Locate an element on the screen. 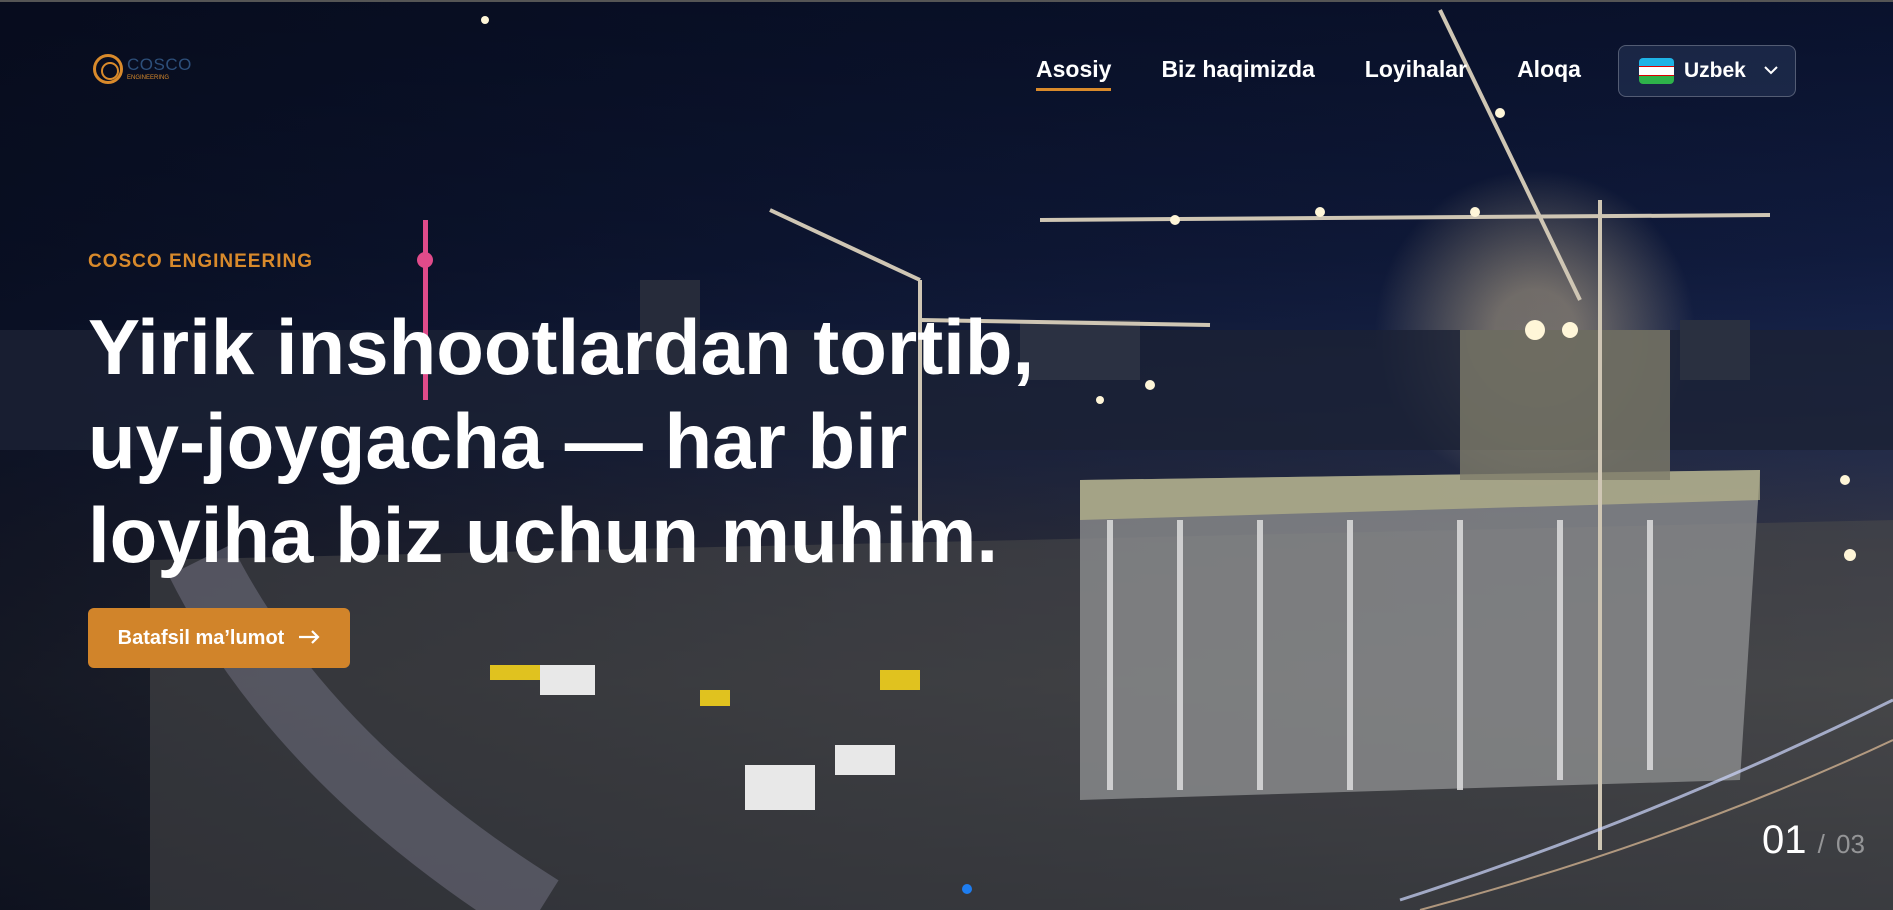 The image size is (1893, 910). top-border is located at coordinates (946, 1).